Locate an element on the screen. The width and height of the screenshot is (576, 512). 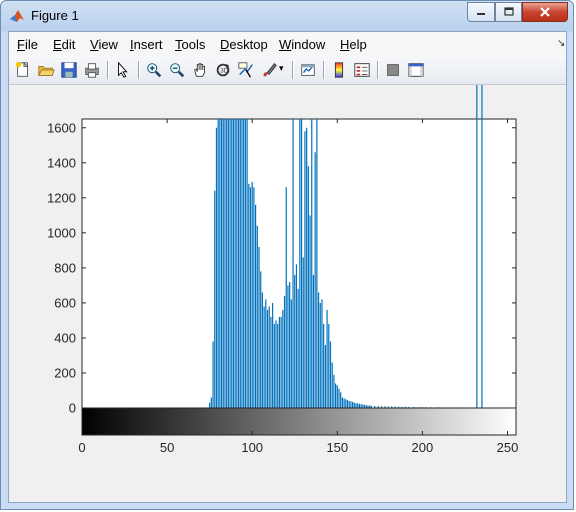
show-plot-tools-button is located at coordinates (416, 70).